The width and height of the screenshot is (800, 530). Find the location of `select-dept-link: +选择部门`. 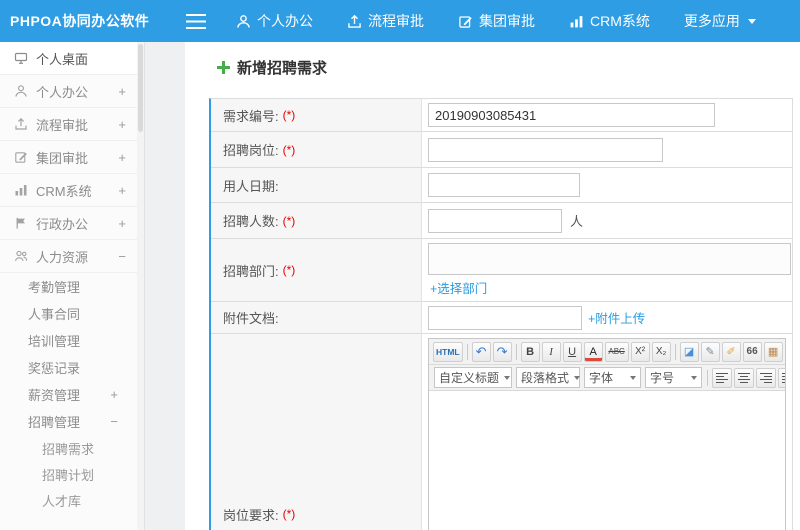

select-dept-link: +选择部门 is located at coordinates (458, 287).